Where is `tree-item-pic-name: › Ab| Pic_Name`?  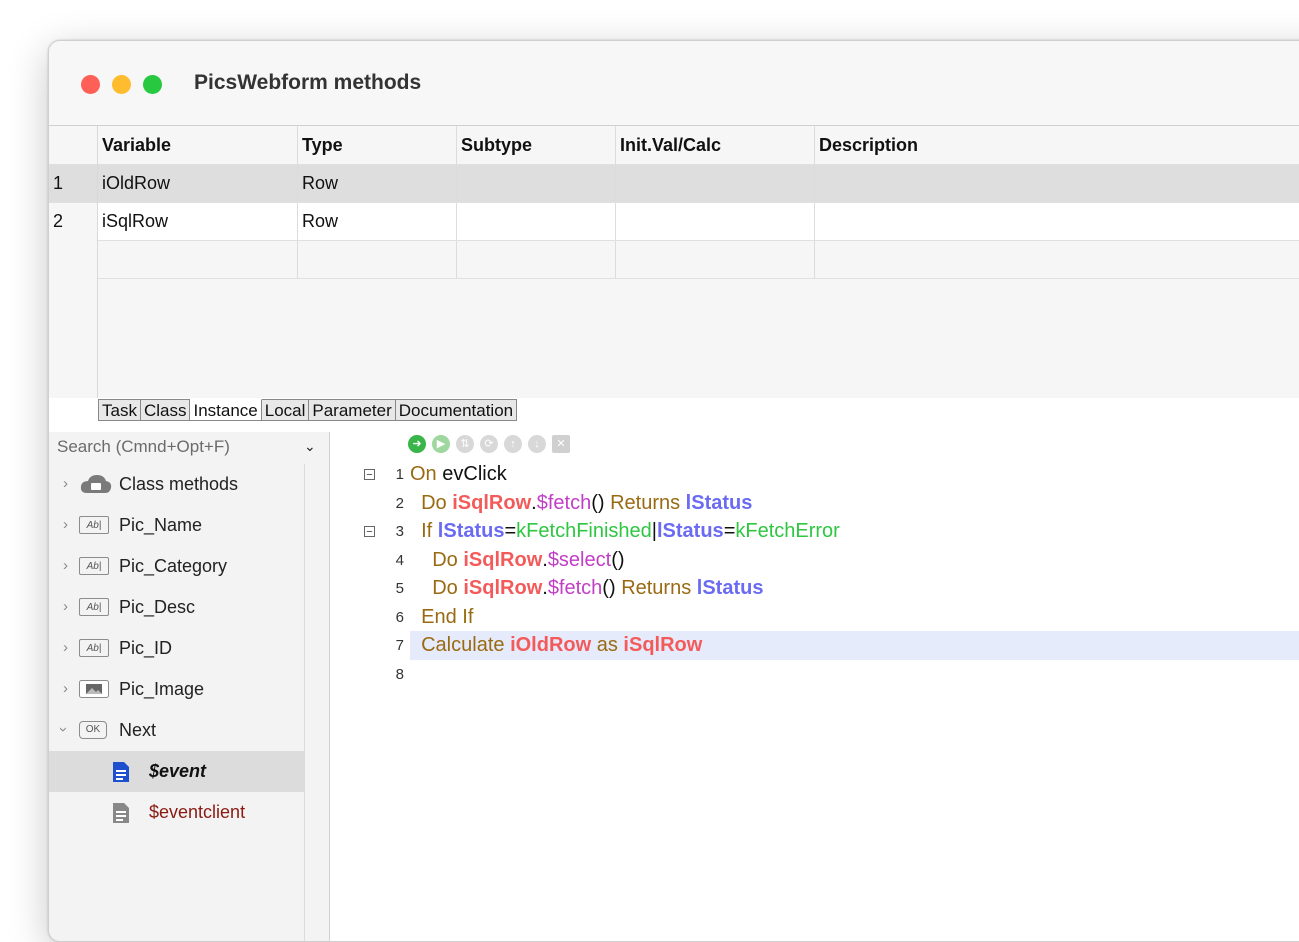
tree-item-pic-name: › Ab| Pic_Name is located at coordinates (177, 525).